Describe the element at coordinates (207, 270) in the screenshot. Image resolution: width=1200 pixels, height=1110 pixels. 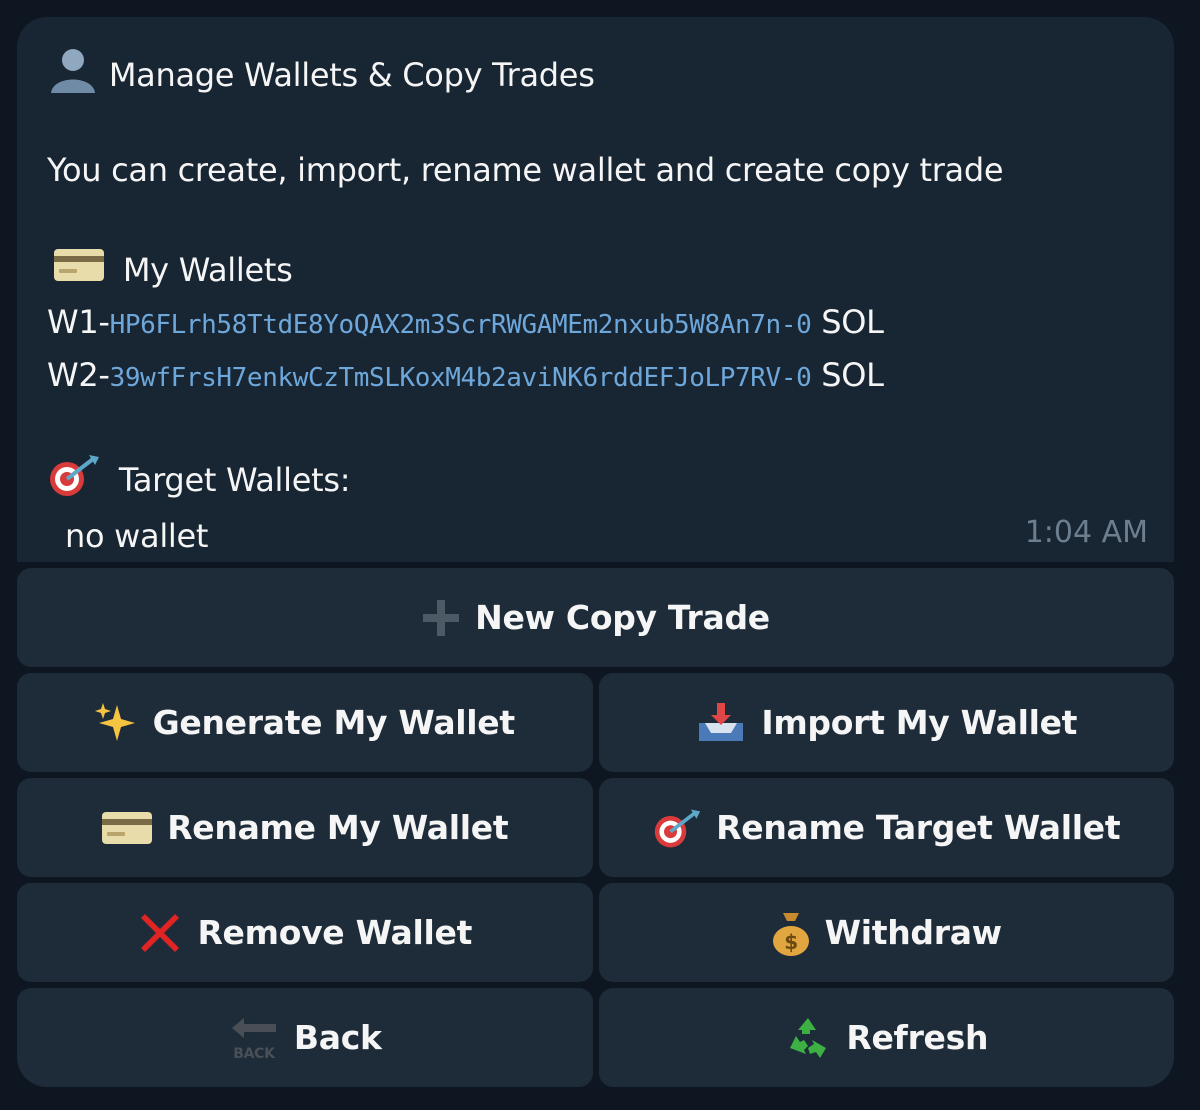
I see `my-wallets-label: My Wallets` at that location.